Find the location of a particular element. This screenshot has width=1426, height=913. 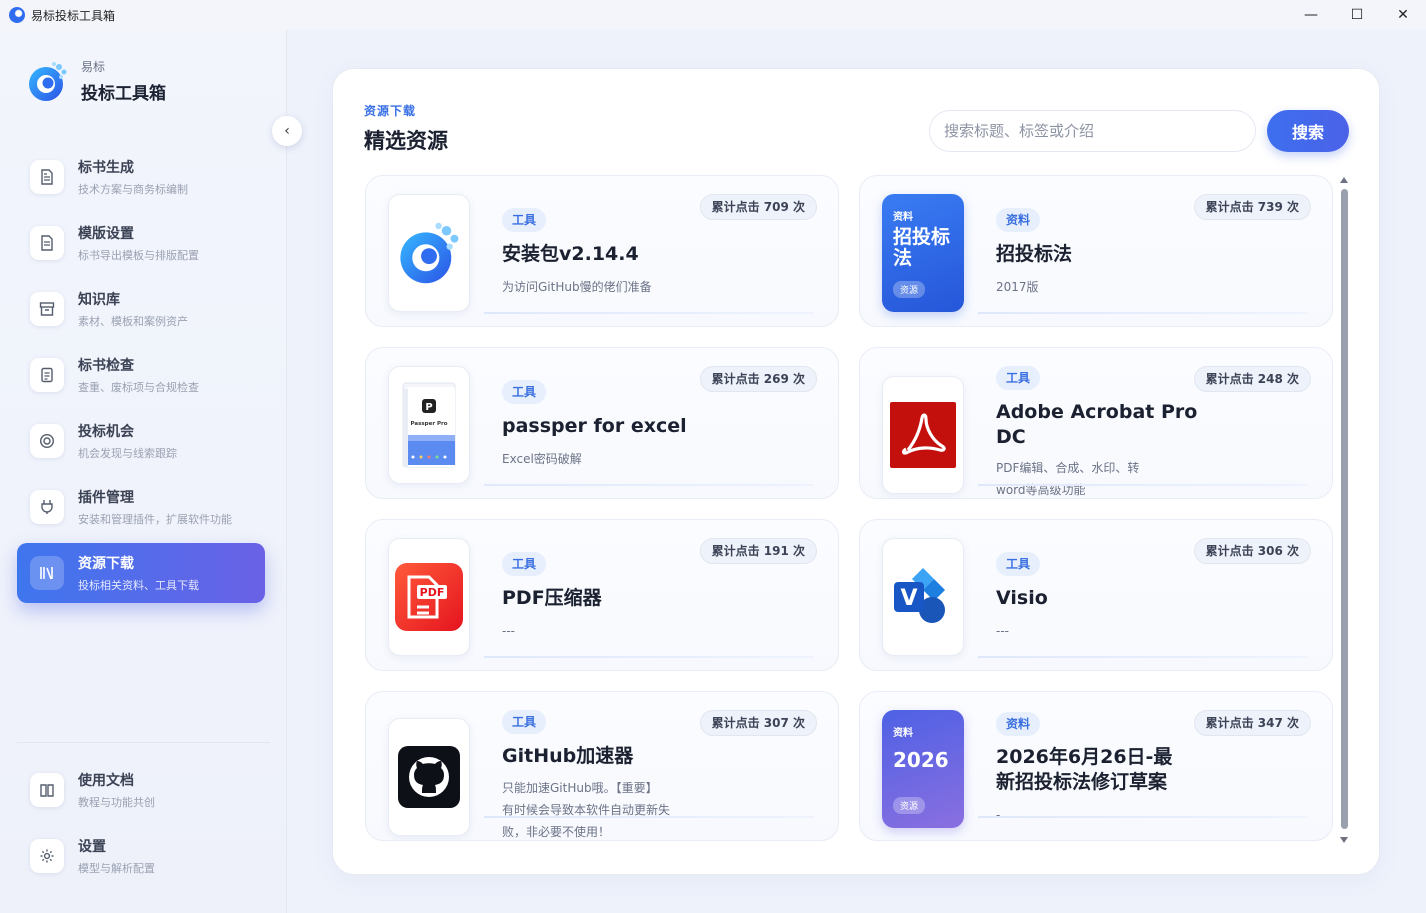

search-input is located at coordinates (1092, 131).